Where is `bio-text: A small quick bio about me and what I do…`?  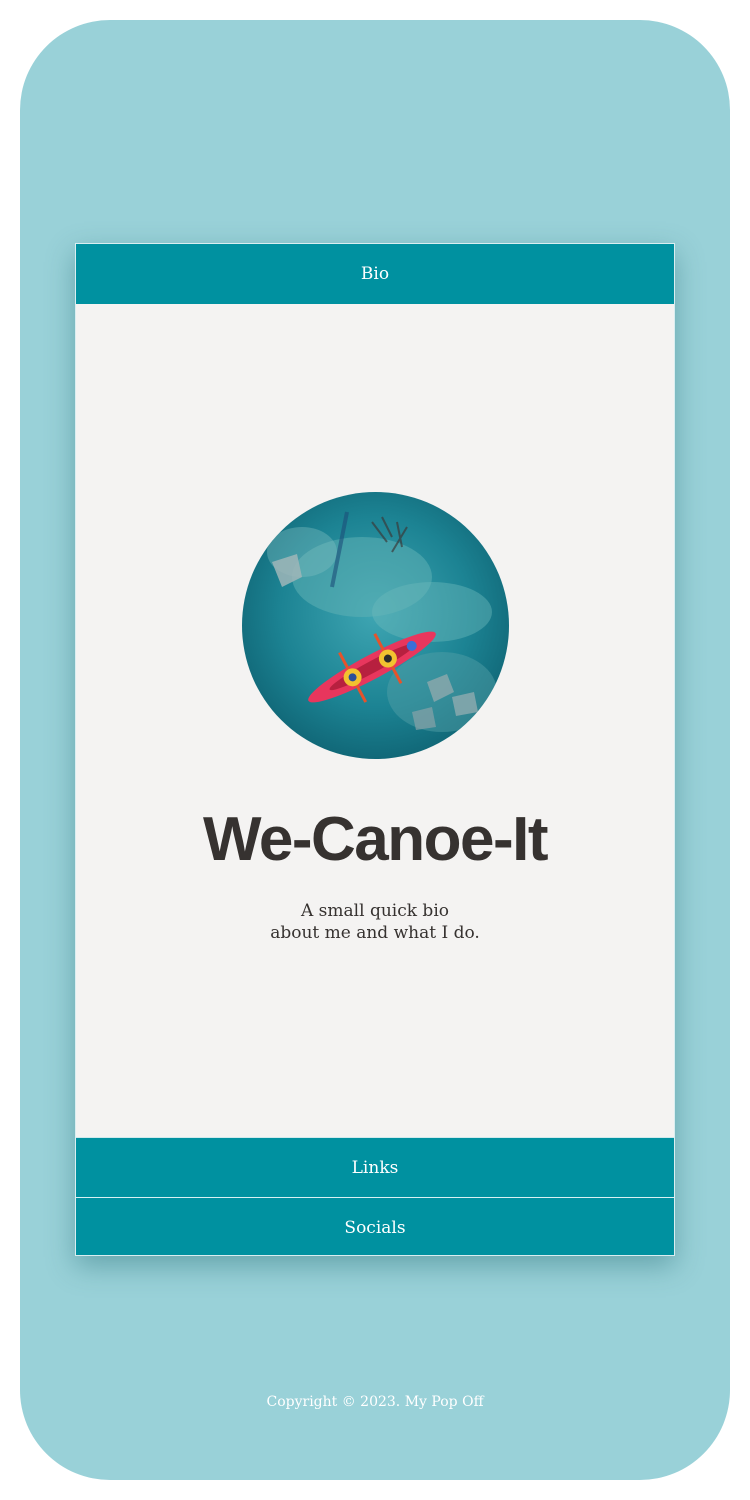
bio-text: A small quick bio about me and what I do… is located at coordinates (375, 922).